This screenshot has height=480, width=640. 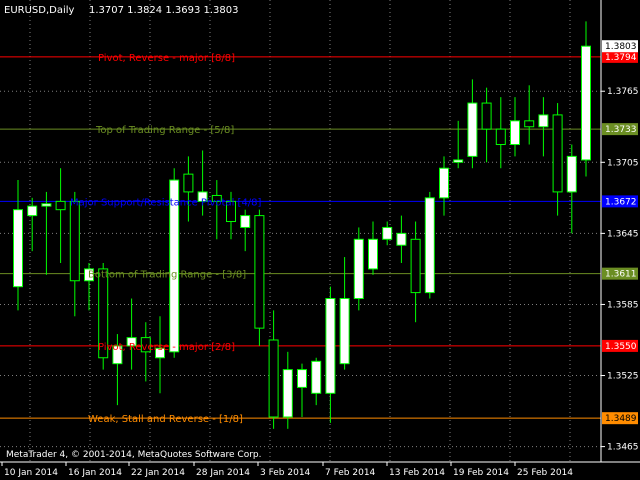 I want to click on ohlc-values: 1.3707 1.3824 1.3693 1.3803, so click(x=164, y=10).